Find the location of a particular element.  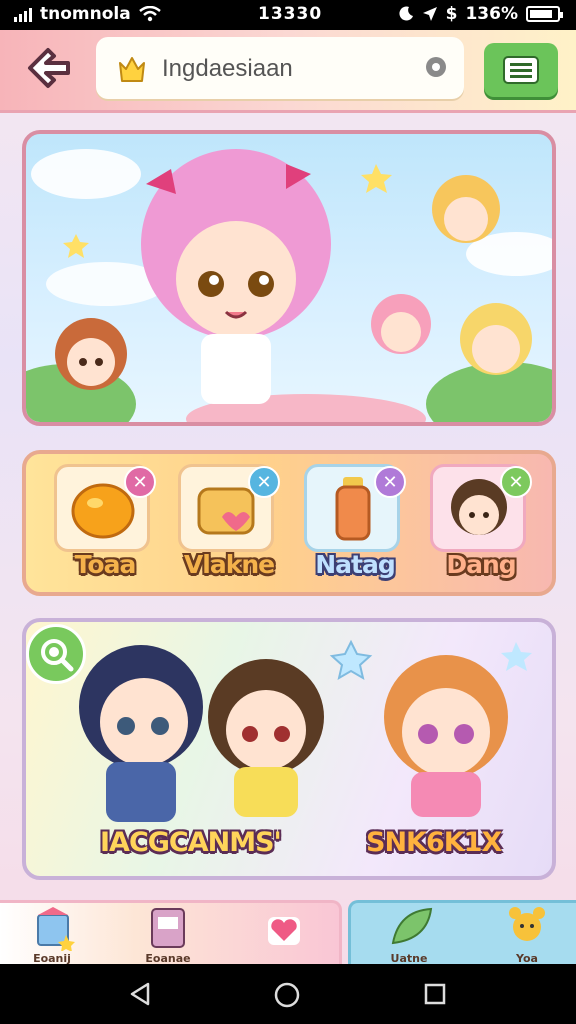

book-icon is located at coordinates (168, 928).